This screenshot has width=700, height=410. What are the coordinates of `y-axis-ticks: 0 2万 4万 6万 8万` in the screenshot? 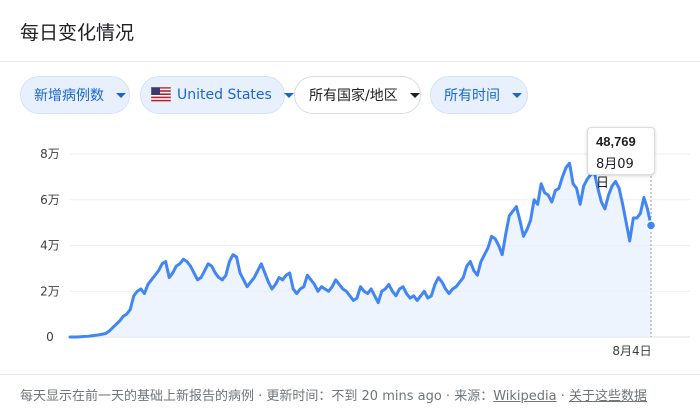 It's located at (50, 245).